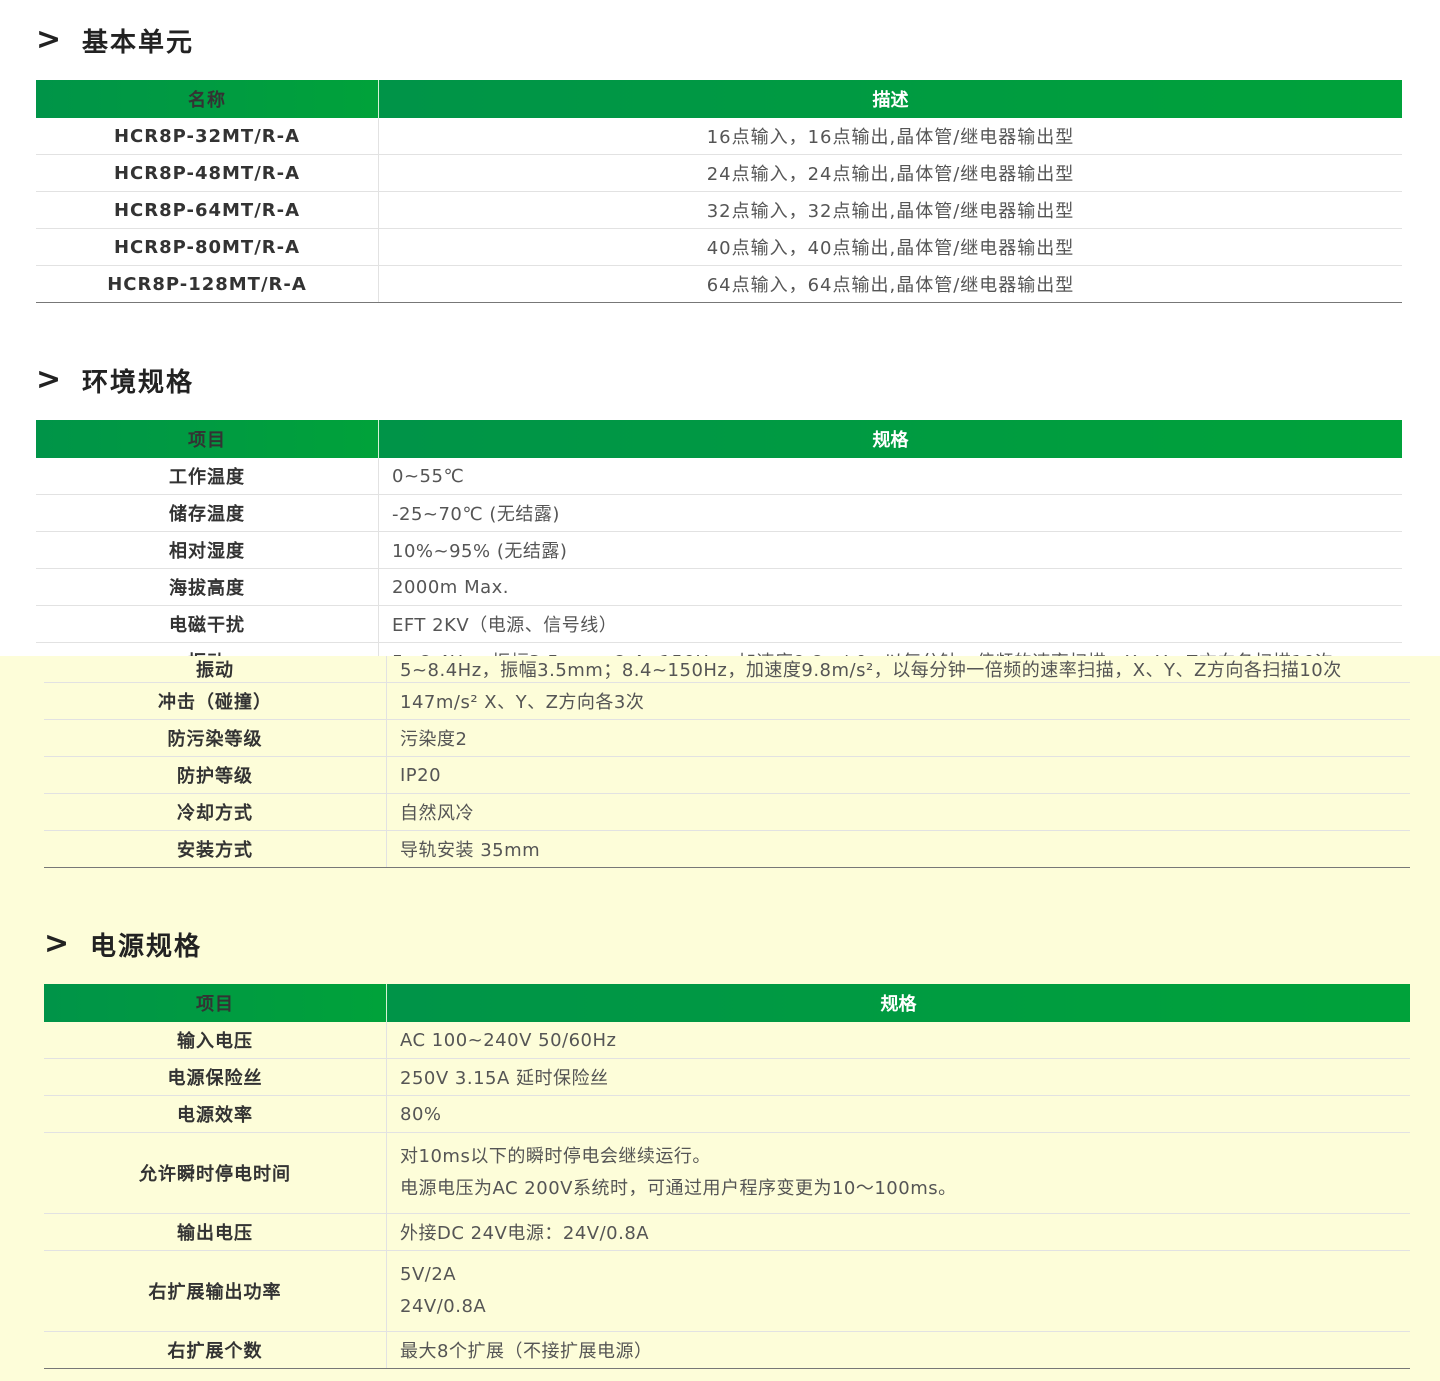 Image resolution: width=1440 pixels, height=1381 pixels. I want to click on model-description: 16点输入，16点输出,晶体管/继电器输出型, so click(890, 136).